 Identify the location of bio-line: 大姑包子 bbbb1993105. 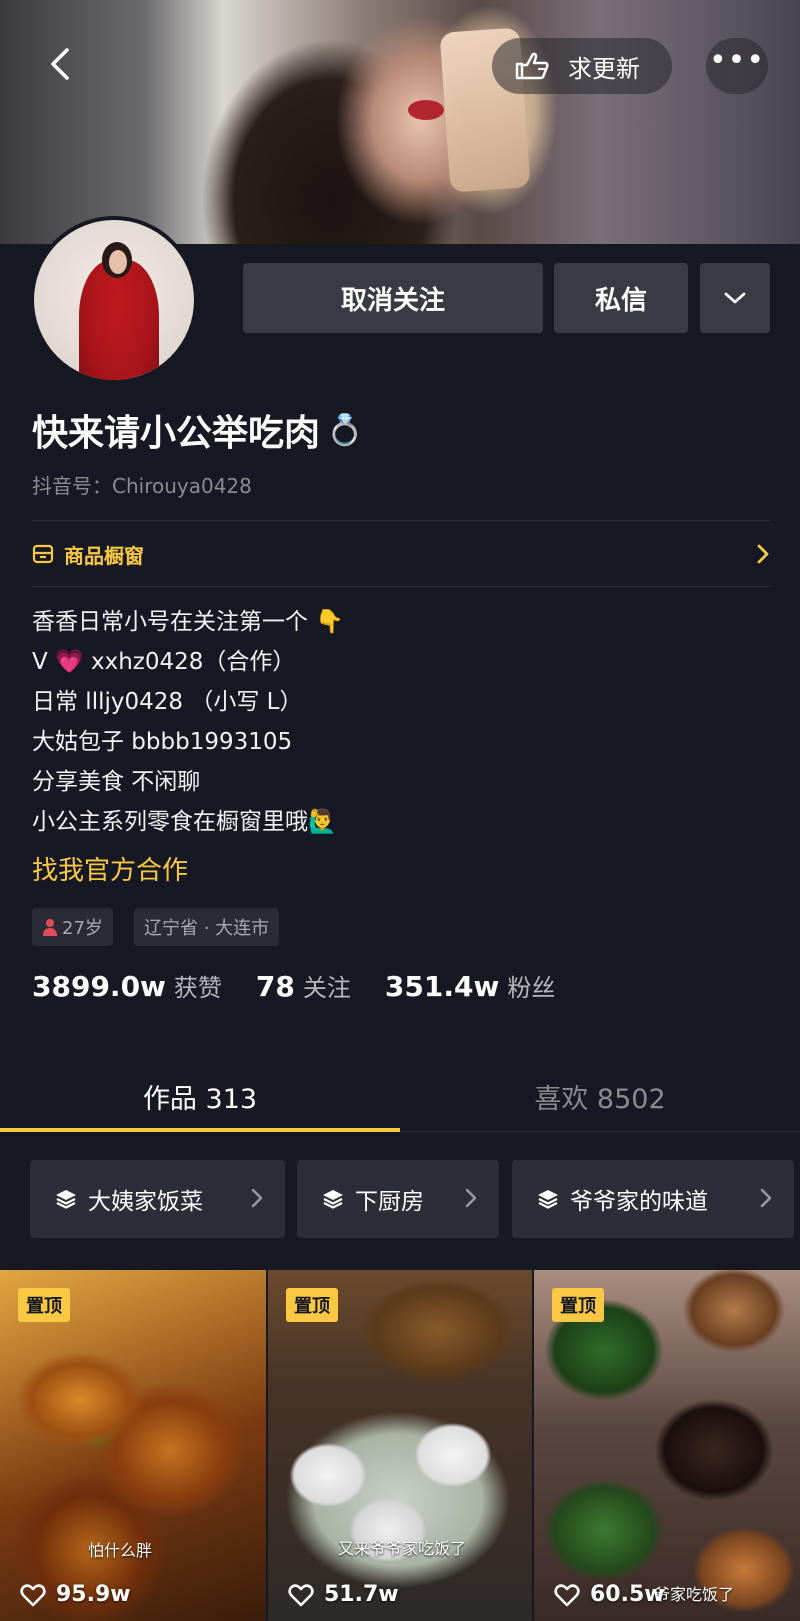
(162, 742).